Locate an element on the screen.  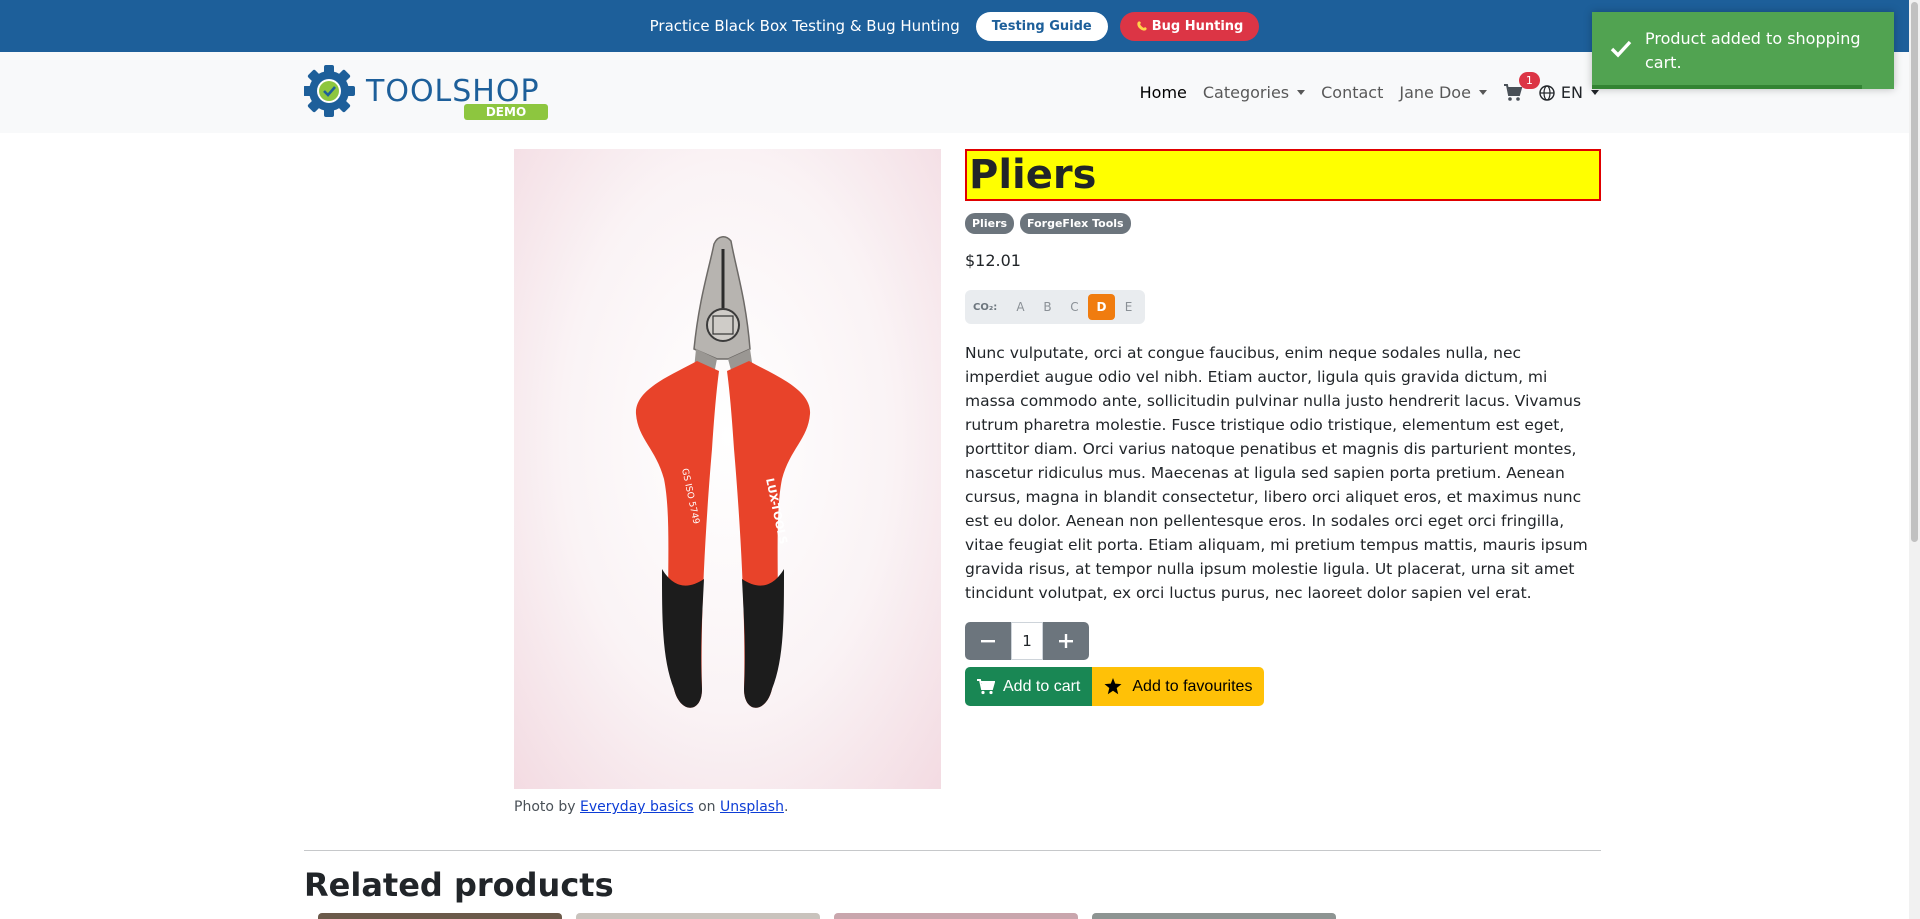
product-badges: Pliers ForgeFlex Tools is located at coordinates (1048, 223).